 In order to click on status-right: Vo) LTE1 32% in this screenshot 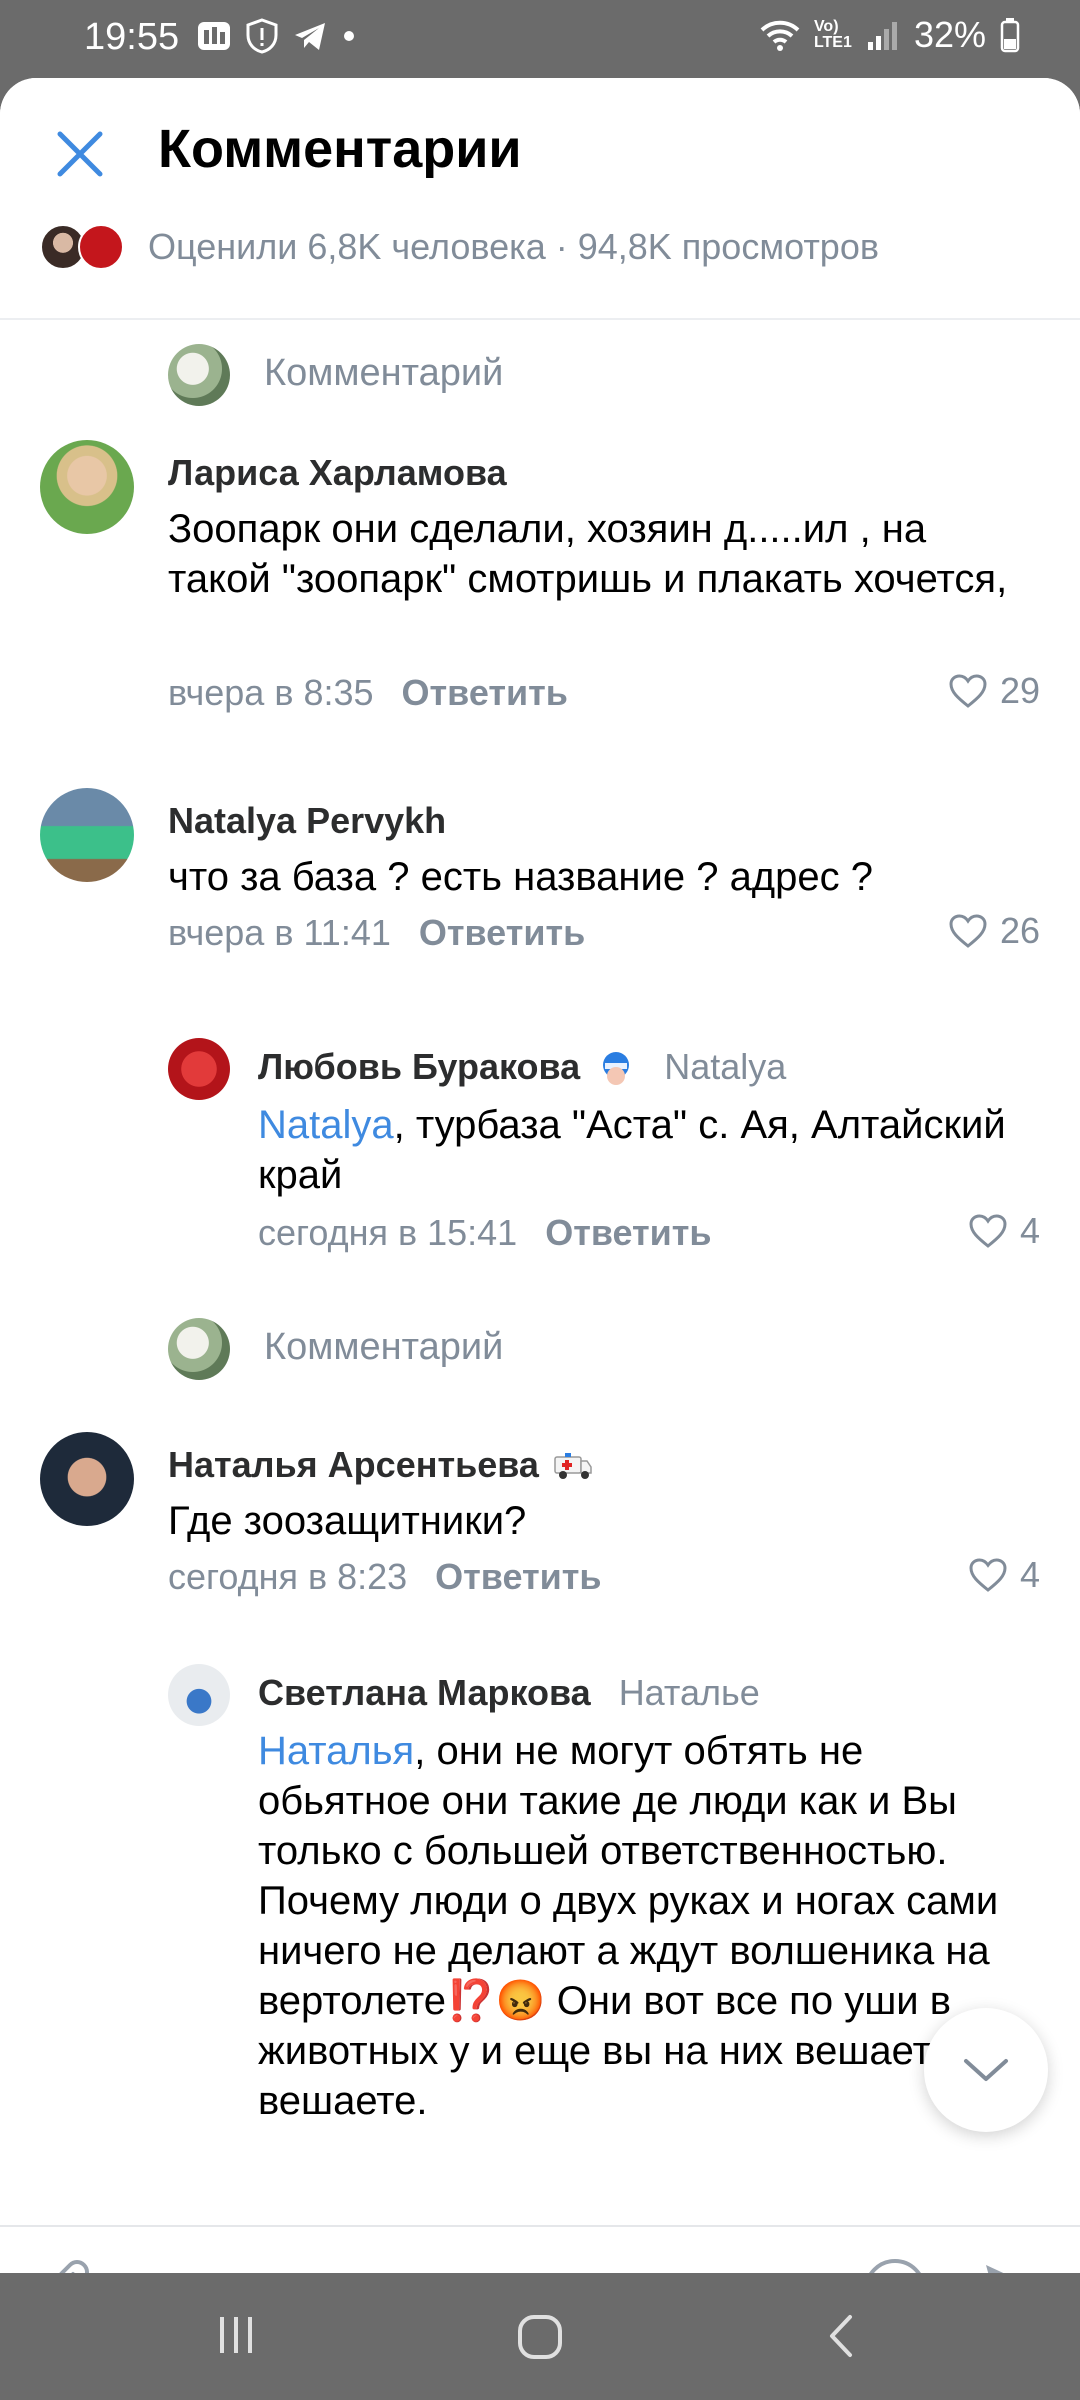, I will do `click(890, 35)`.